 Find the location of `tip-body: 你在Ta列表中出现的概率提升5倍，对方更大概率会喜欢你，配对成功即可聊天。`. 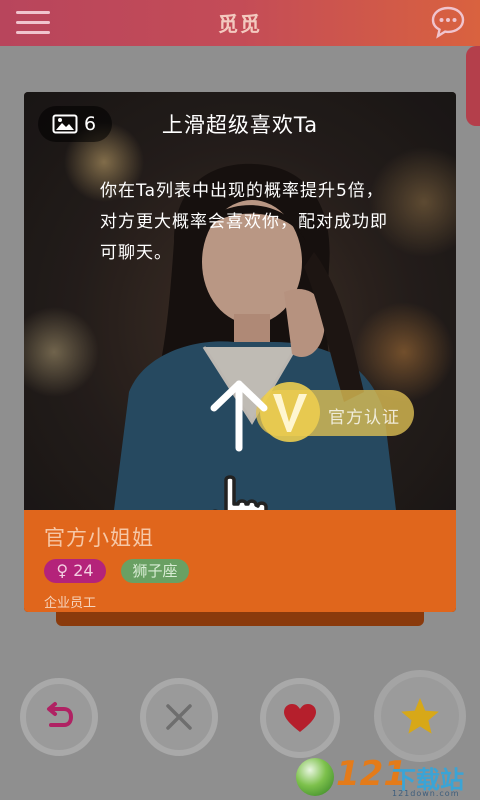

tip-body: 你在Ta列表中出现的概率提升5倍，对方更大概率会喜欢你，配对成功即可聊天。 is located at coordinates (244, 222).